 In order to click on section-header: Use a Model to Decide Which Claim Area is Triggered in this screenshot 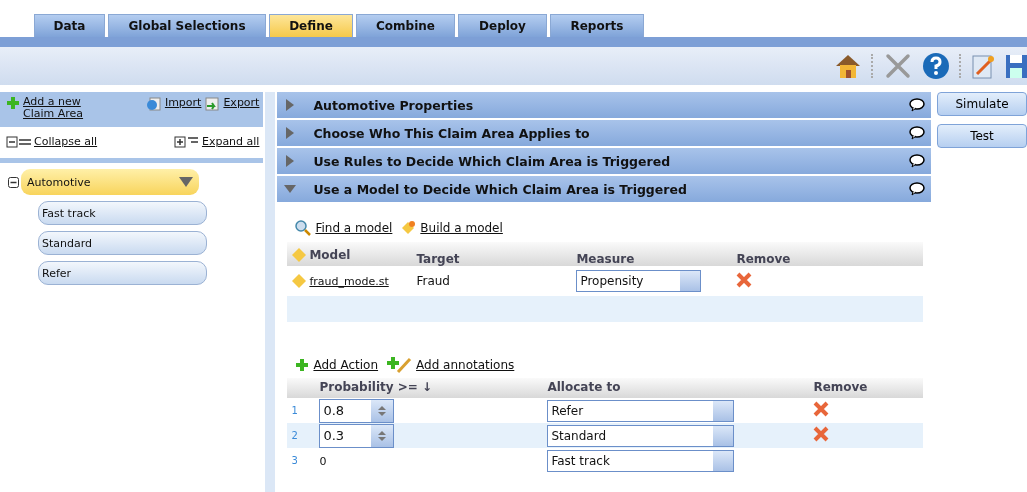, I will do `click(604, 189)`.